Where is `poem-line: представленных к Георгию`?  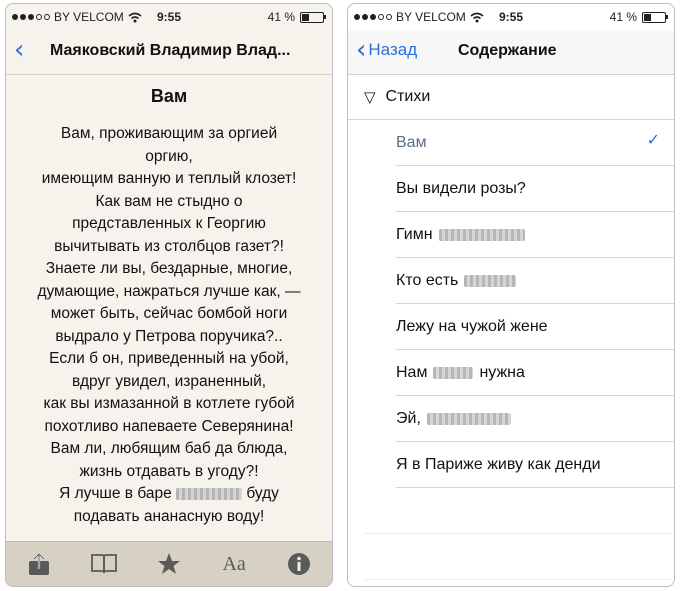 poem-line: представленных к Георгию is located at coordinates (169, 223).